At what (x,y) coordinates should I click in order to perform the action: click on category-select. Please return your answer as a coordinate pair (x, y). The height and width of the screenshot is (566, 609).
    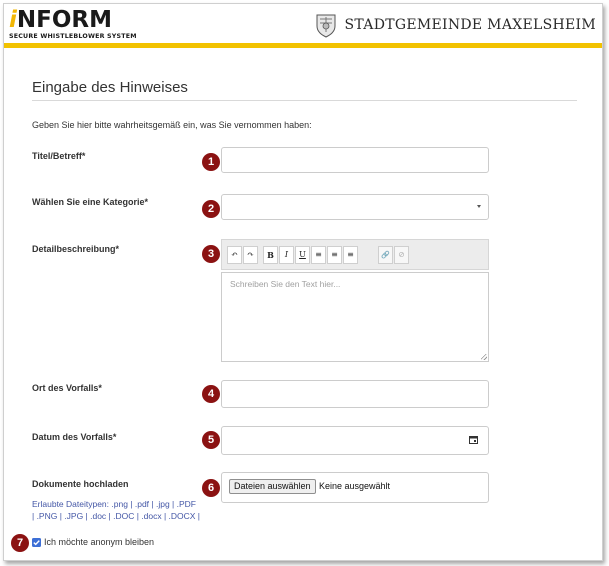
    Looking at the image, I should click on (355, 207).